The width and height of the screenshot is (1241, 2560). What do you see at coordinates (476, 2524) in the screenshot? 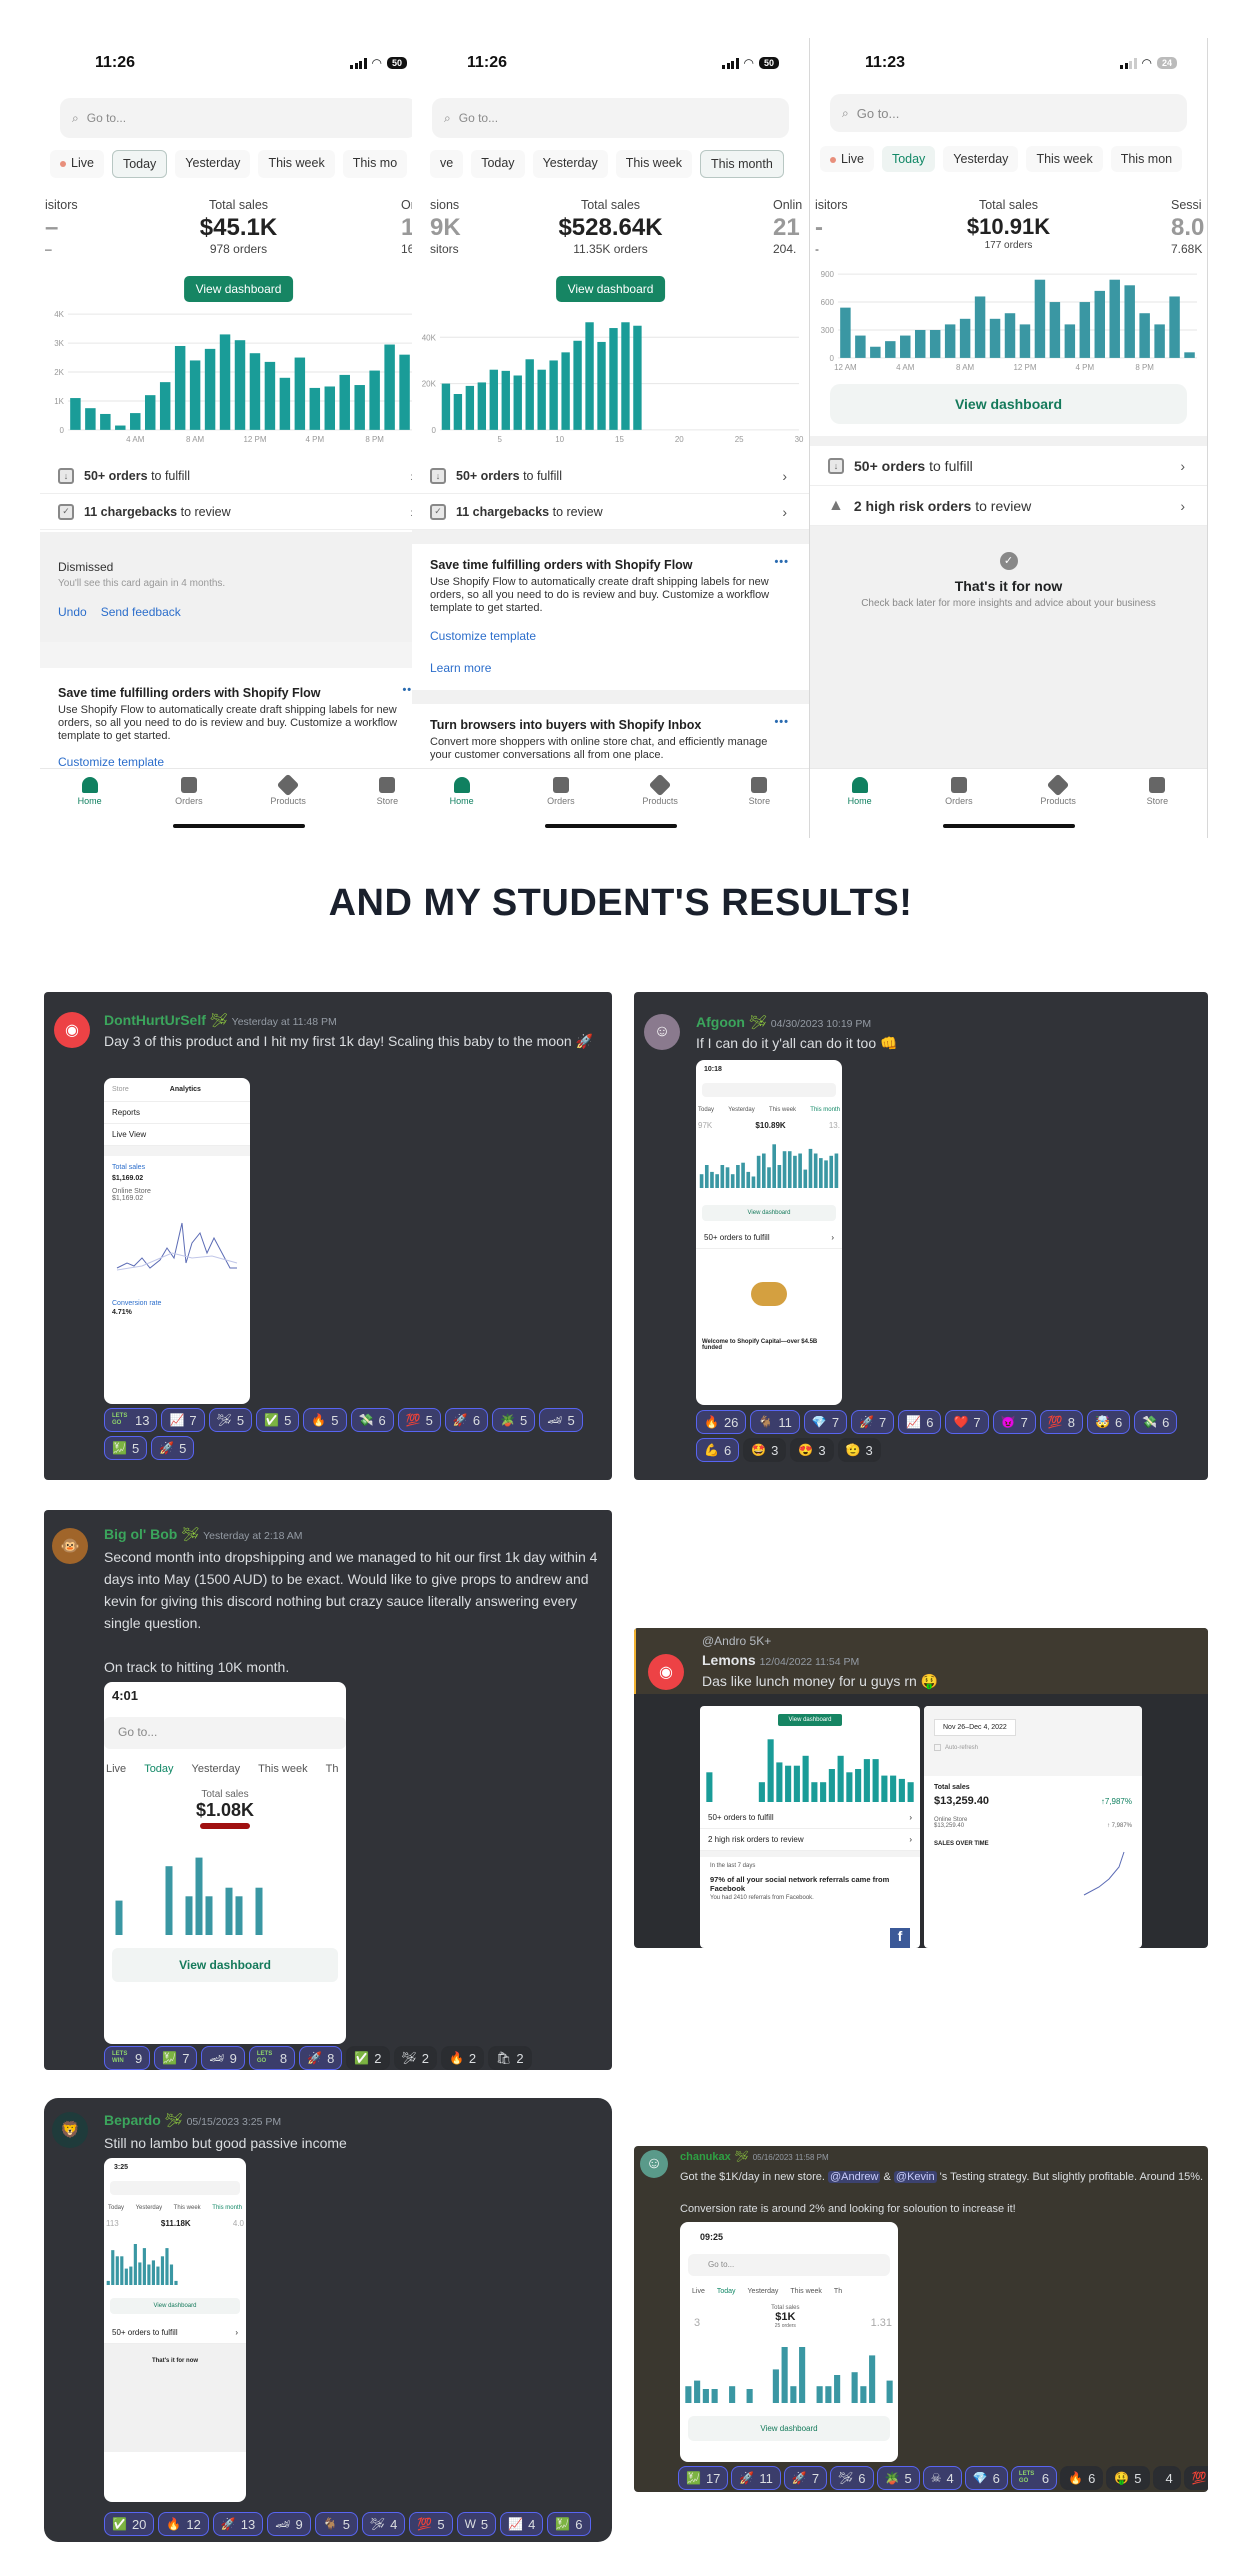
I see `reaction-button: W5` at bounding box center [476, 2524].